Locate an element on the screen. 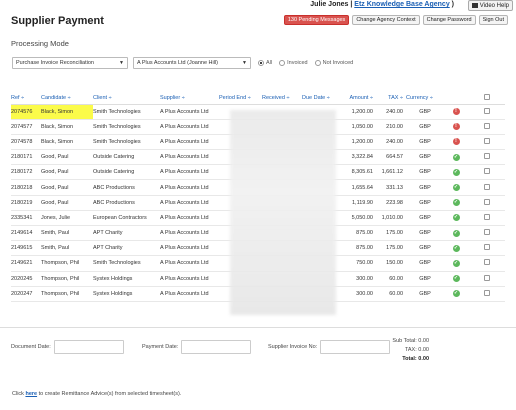  col-supplier: Supplier ÷ is located at coordinates (189, 99).